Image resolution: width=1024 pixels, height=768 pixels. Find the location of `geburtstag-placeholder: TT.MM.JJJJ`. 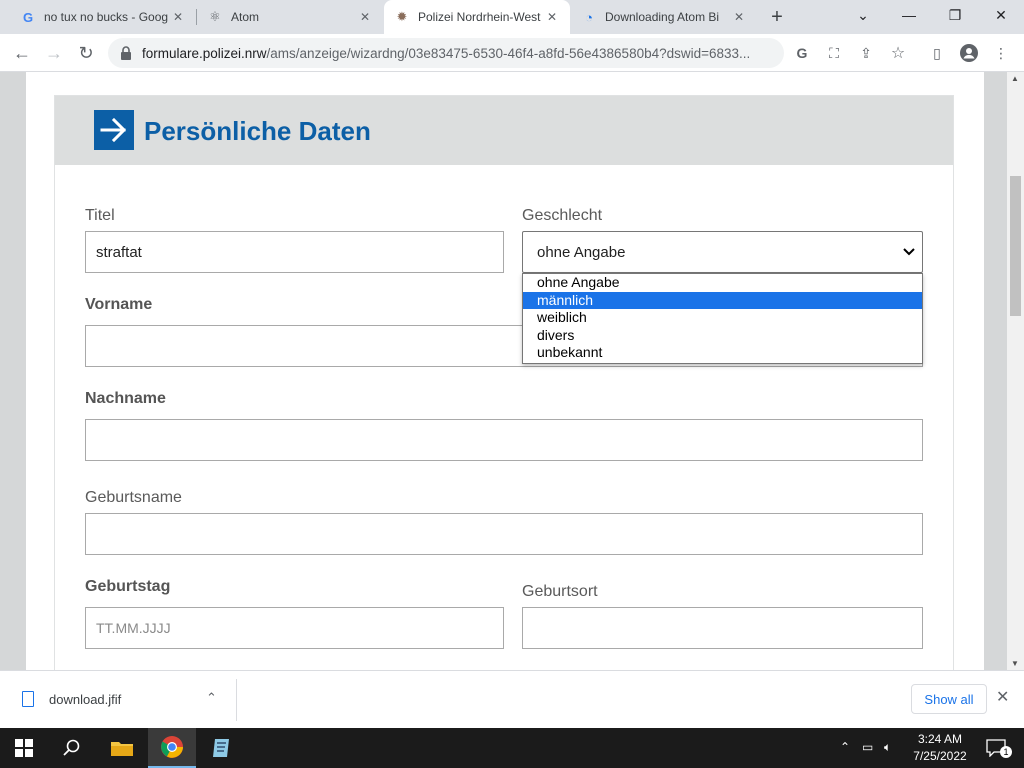

geburtstag-placeholder: TT.MM.JJJJ is located at coordinates (133, 628).